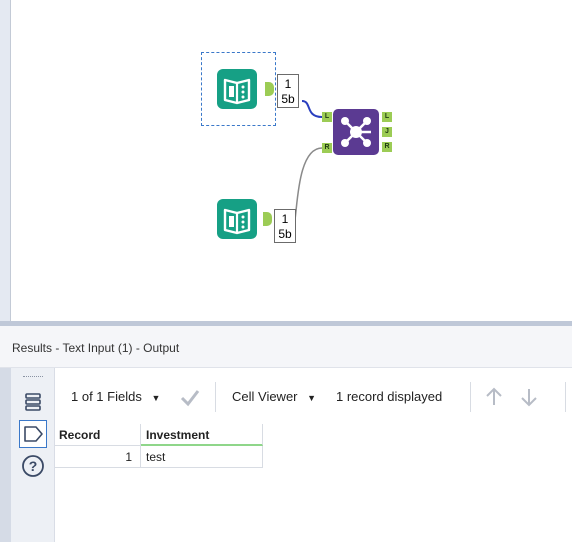  Describe the element at coordinates (106, 396) in the screenshot. I see `fields-selector-label: 1 of 1 Fields` at that location.